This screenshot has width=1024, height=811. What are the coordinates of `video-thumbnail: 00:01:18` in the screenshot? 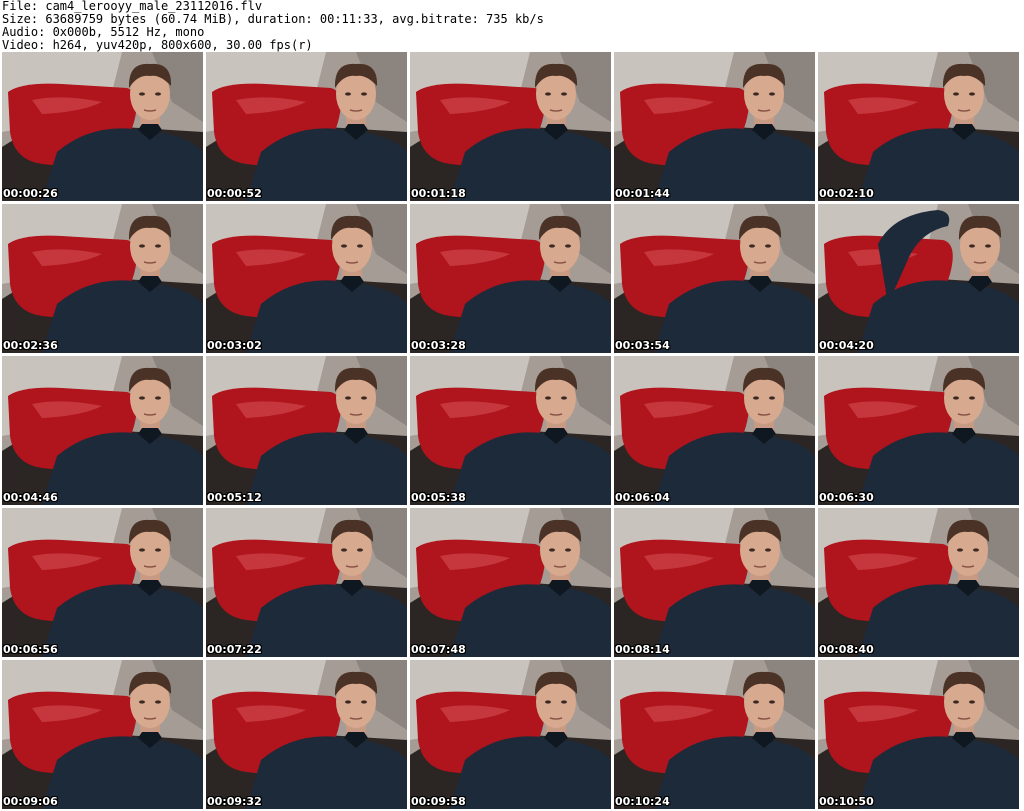 It's located at (510, 126).